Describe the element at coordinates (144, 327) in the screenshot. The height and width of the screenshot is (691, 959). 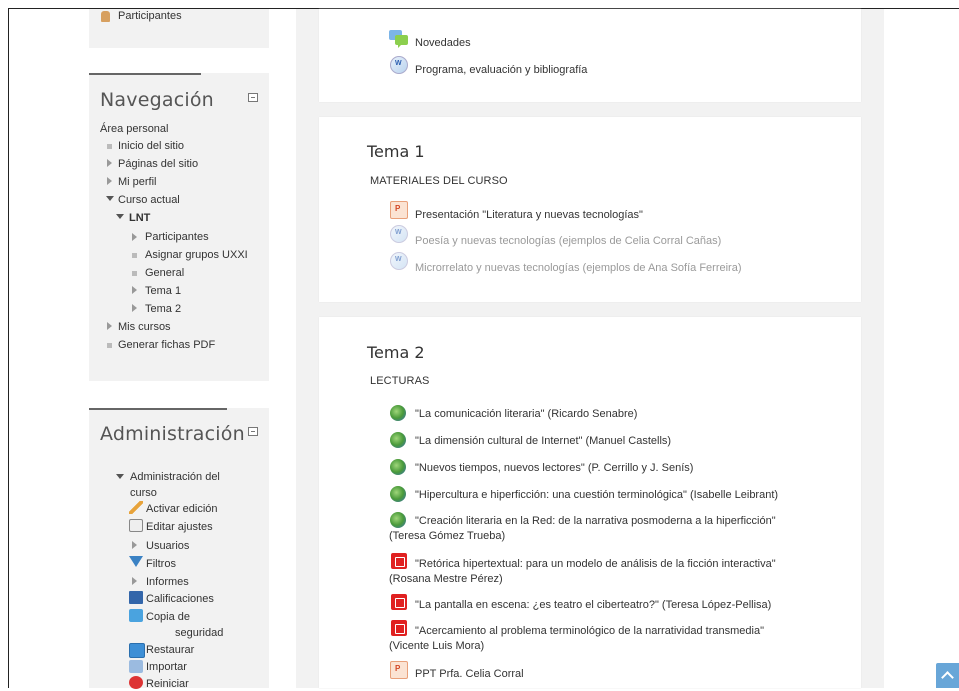
I see `nav-mis-cursos: Mis cursos` at that location.